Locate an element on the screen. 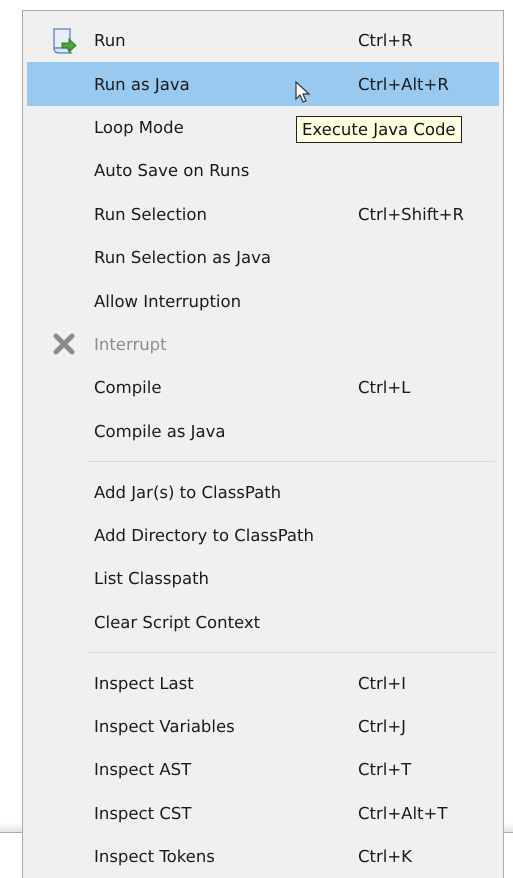 This screenshot has width=513, height=878. menu-item: Add Jar(s) to ClassPath is located at coordinates (192, 492).